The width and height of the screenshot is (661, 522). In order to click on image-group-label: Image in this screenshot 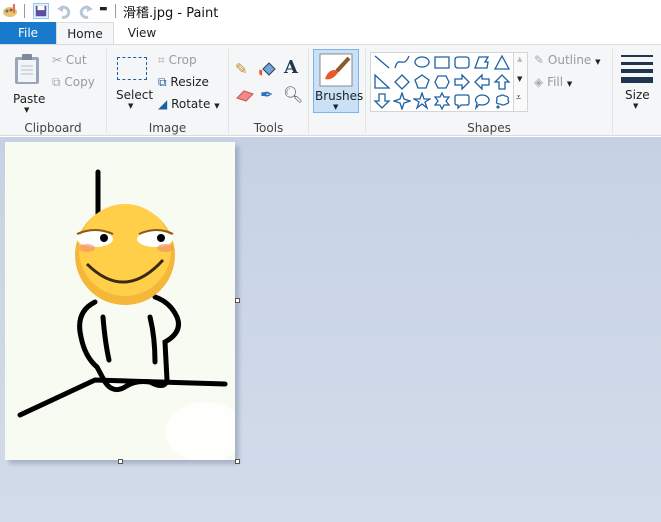, I will do `click(167, 128)`.